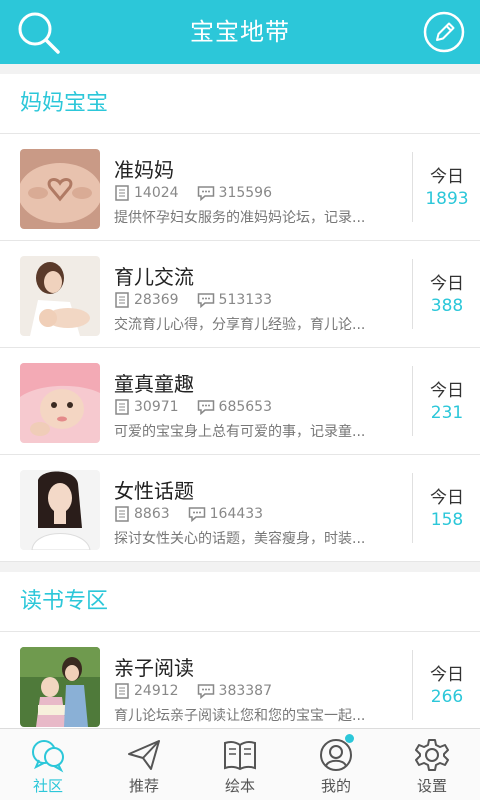 The image size is (480, 800). Describe the element at coordinates (156, 193) in the screenshot. I see `thread-count-value: 14024` at that location.